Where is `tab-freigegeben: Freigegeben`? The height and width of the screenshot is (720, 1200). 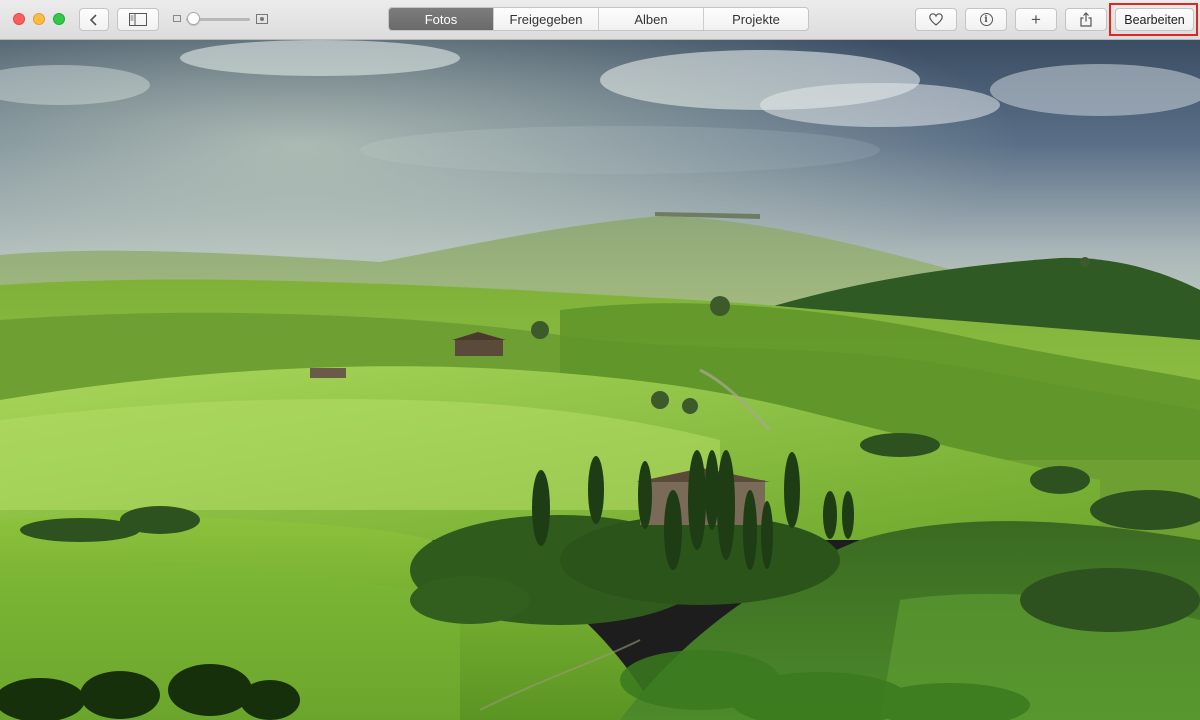 tab-freigegeben: Freigegeben is located at coordinates (546, 19).